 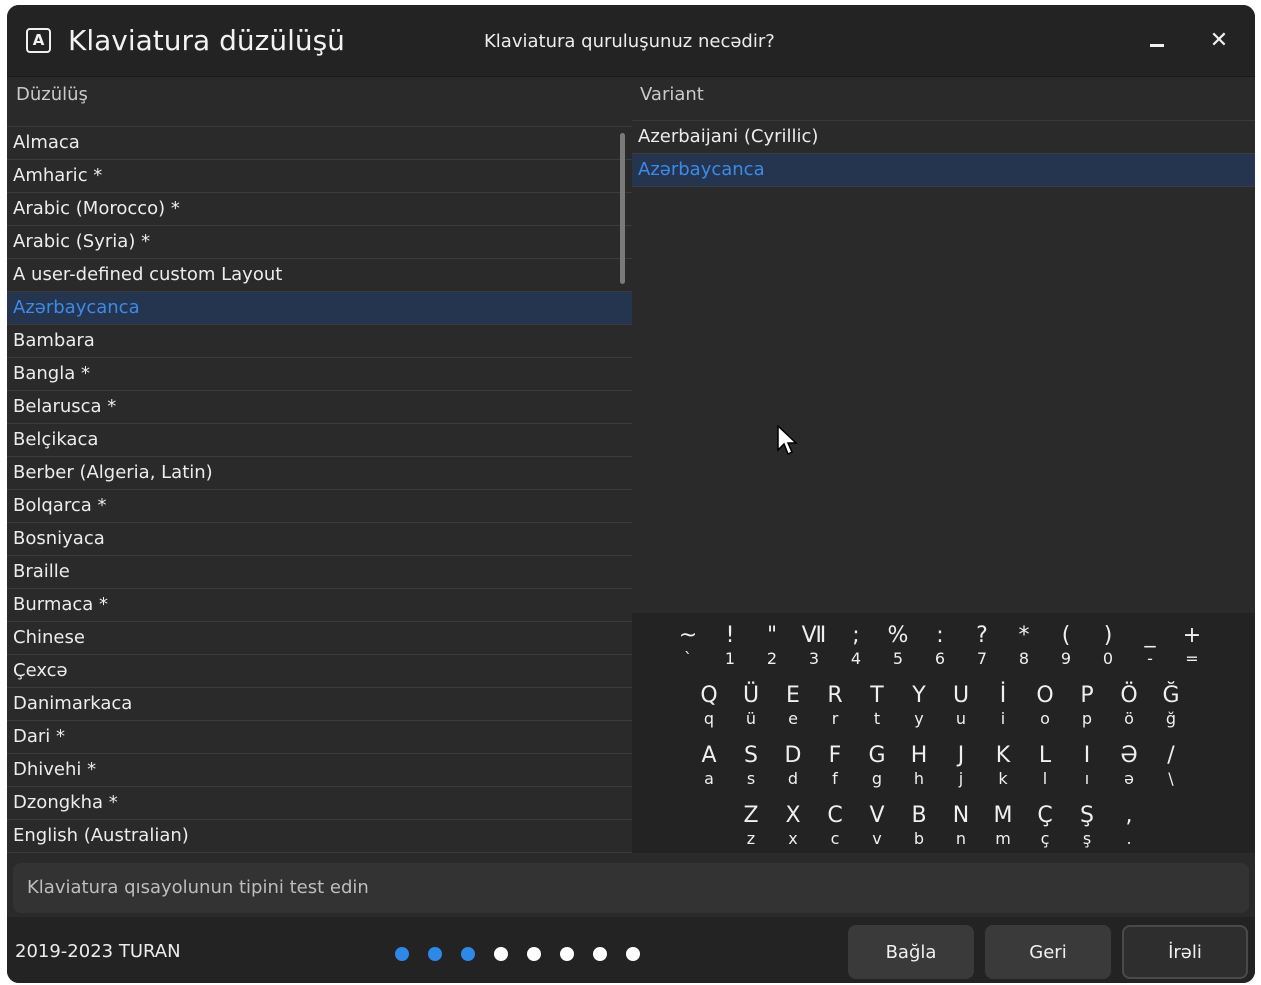 What do you see at coordinates (1003, 755) in the screenshot?
I see `key-upper-label: K` at bounding box center [1003, 755].